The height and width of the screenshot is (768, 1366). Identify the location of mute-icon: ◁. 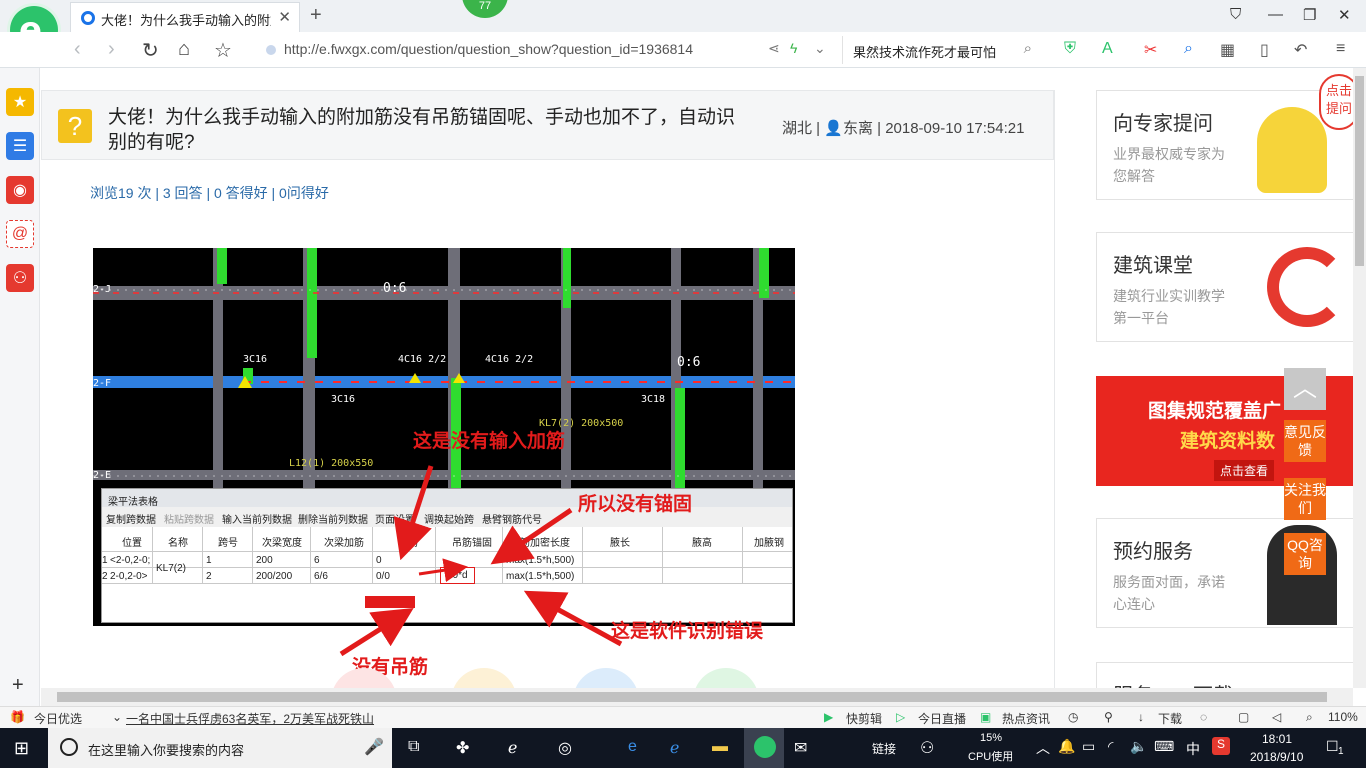
(1276, 717).